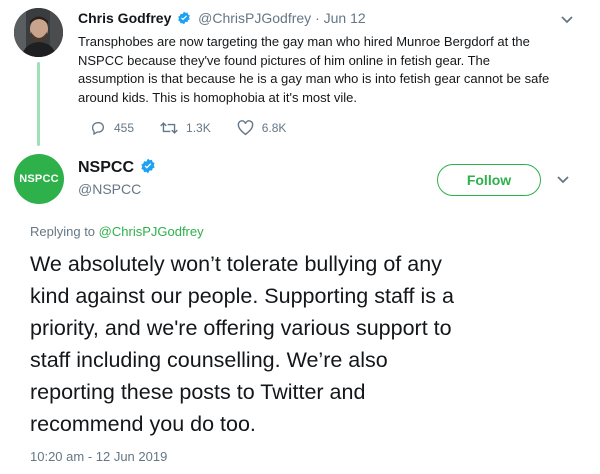 This screenshot has width=600, height=474. I want to click on like-button: 6.8K, so click(262, 128).